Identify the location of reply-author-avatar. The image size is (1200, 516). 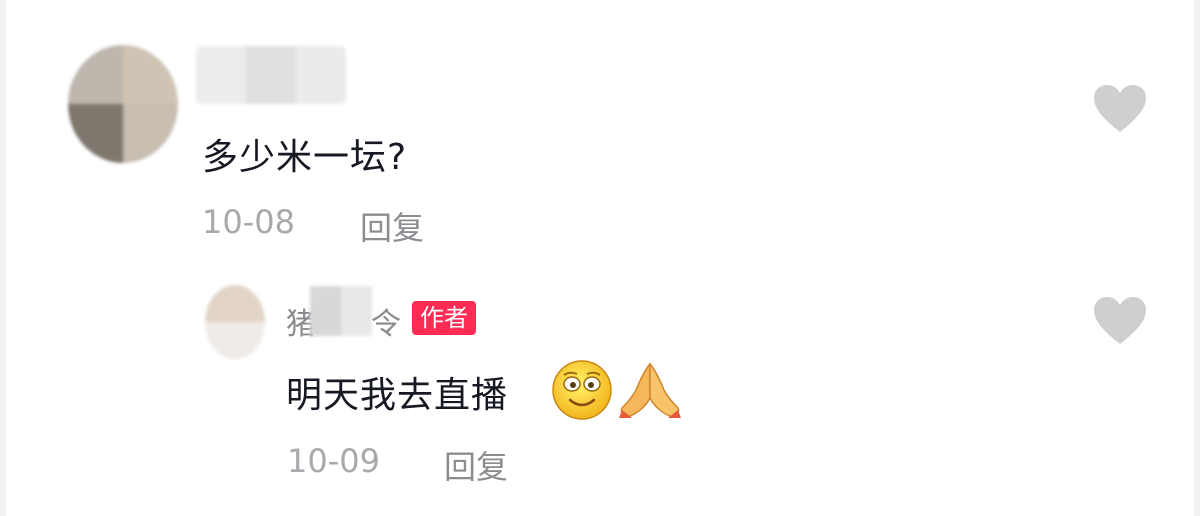
(235, 322).